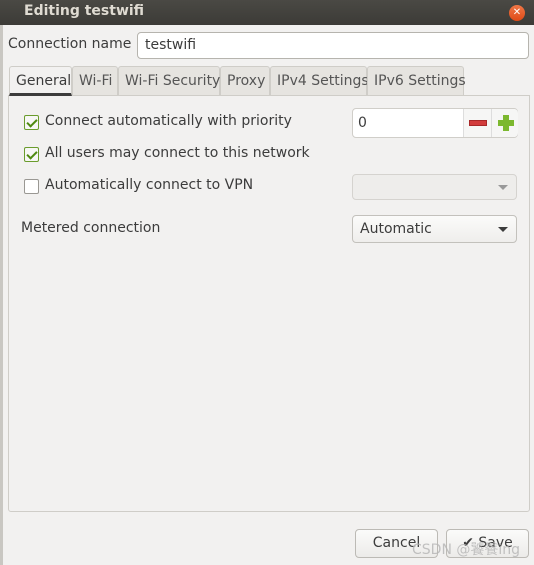 This screenshot has height=565, width=534. Describe the element at coordinates (434, 187) in the screenshot. I see `vpn-combo` at that location.